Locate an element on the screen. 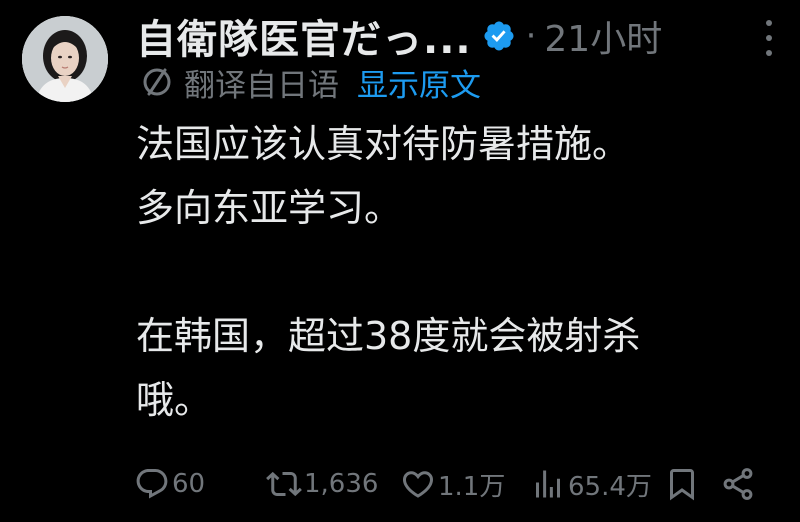  bookmark-icon is located at coordinates (682, 484).